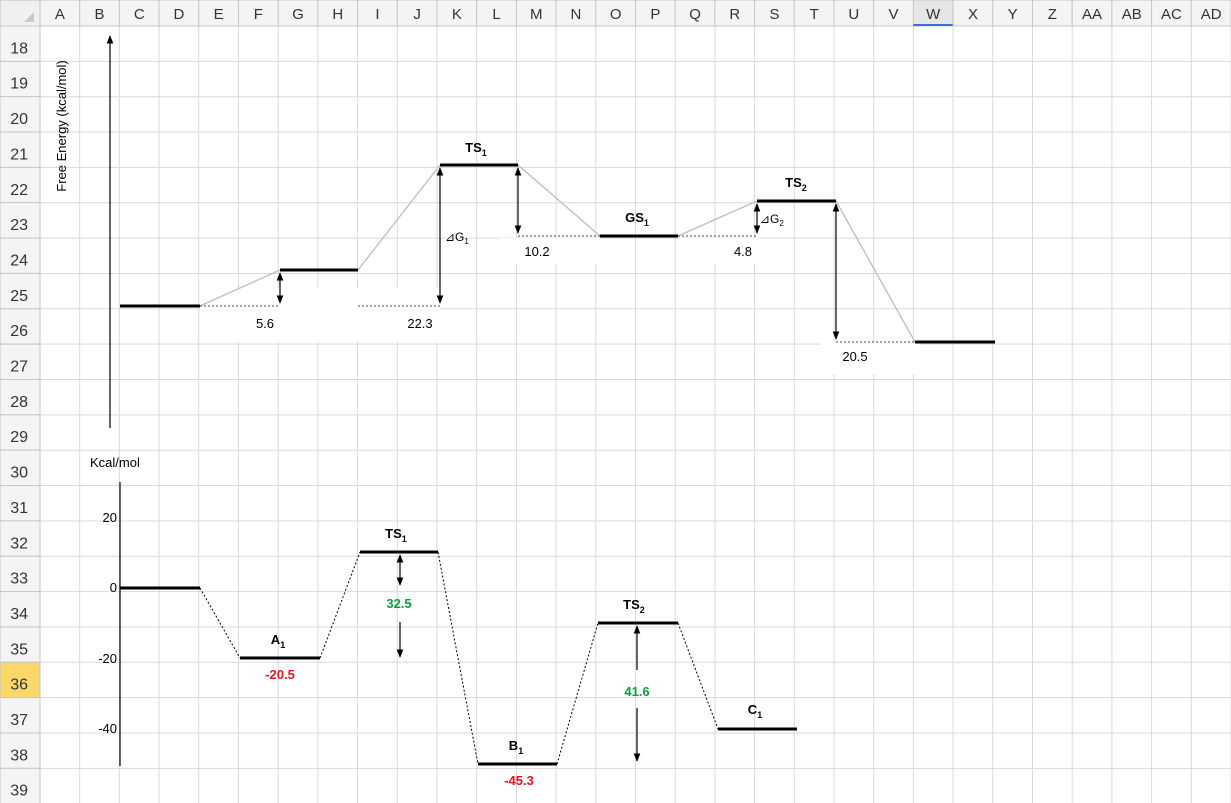 This screenshot has width=1231, height=803. What do you see at coordinates (19, 331) in the screenshot?
I see `row-header-label: 26` at bounding box center [19, 331].